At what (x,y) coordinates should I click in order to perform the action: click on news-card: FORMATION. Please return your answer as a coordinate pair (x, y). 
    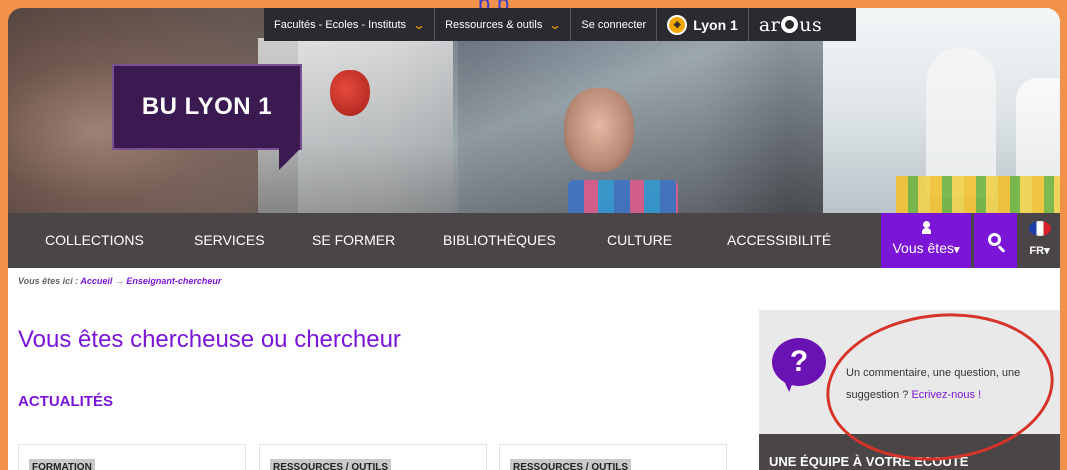
    Looking at the image, I should click on (132, 457).